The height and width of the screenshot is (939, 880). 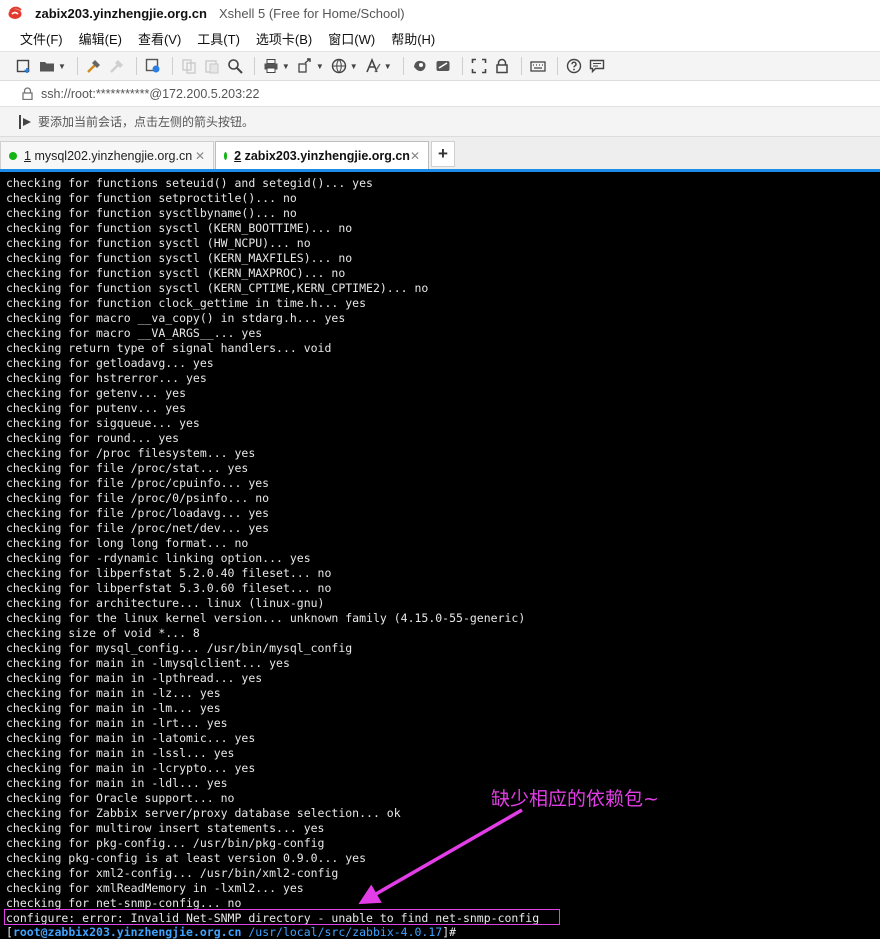 What do you see at coordinates (189, 66) in the screenshot?
I see `copy-icon` at bounding box center [189, 66].